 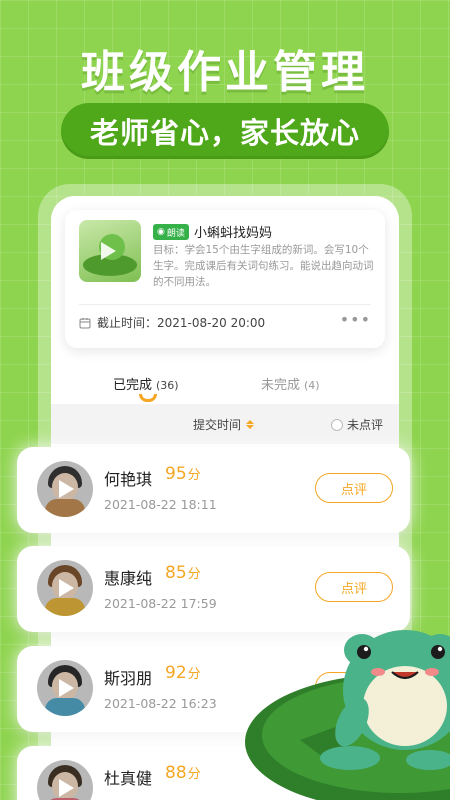 What do you see at coordinates (225, 131) in the screenshot?
I see `subtitle-pill: 老师省心，家长放心` at bounding box center [225, 131].